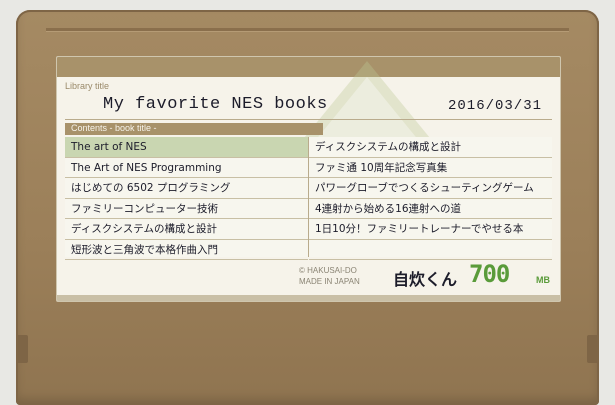 The width and height of the screenshot is (615, 405). What do you see at coordinates (186, 147) in the screenshot?
I see `book-title: The art of NES` at bounding box center [186, 147].